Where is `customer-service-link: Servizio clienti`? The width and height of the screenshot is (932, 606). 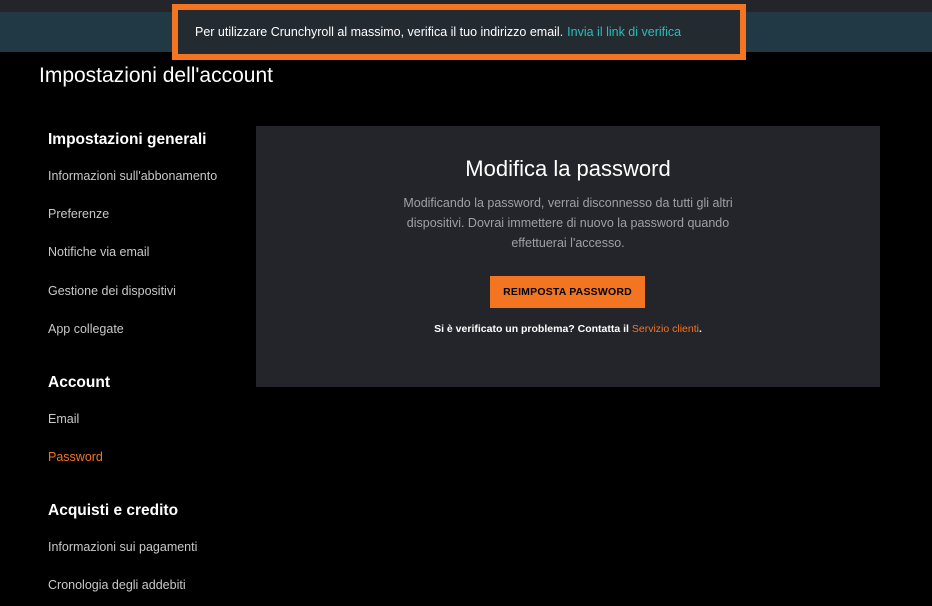
customer-service-link: Servizio clienti is located at coordinates (665, 329).